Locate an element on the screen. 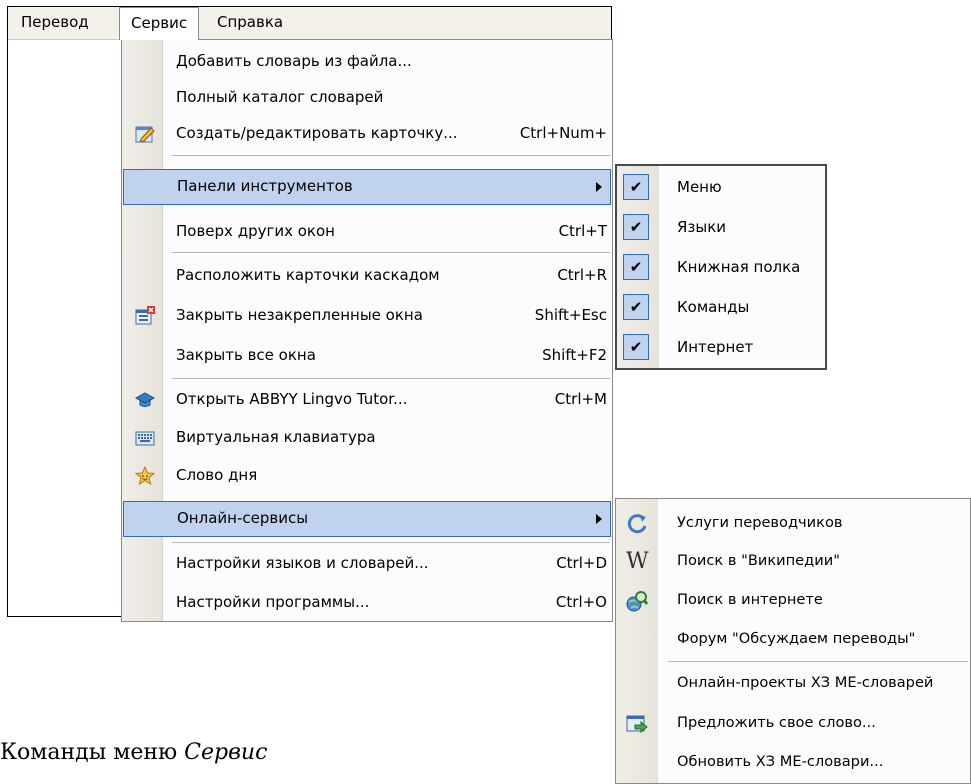  shortcut-label: Ctrl+M is located at coordinates (580, 399).